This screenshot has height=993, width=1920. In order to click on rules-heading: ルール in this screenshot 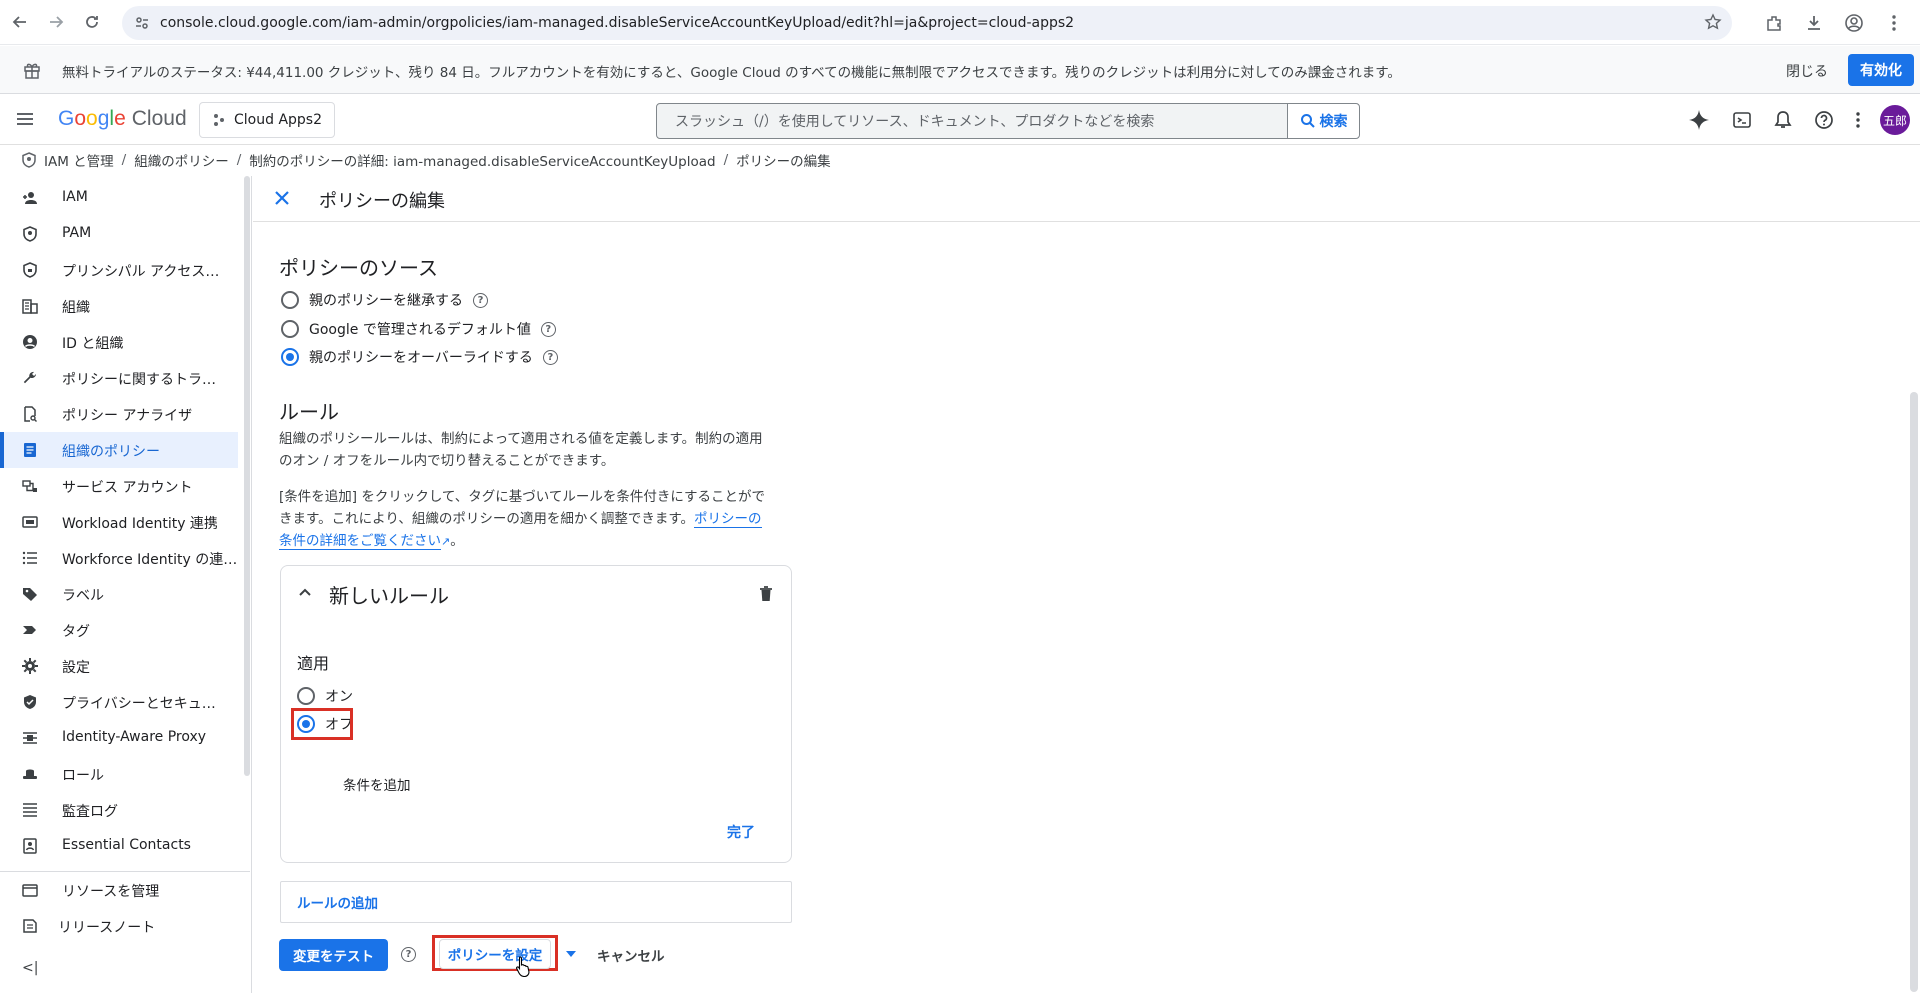, I will do `click(309, 412)`.